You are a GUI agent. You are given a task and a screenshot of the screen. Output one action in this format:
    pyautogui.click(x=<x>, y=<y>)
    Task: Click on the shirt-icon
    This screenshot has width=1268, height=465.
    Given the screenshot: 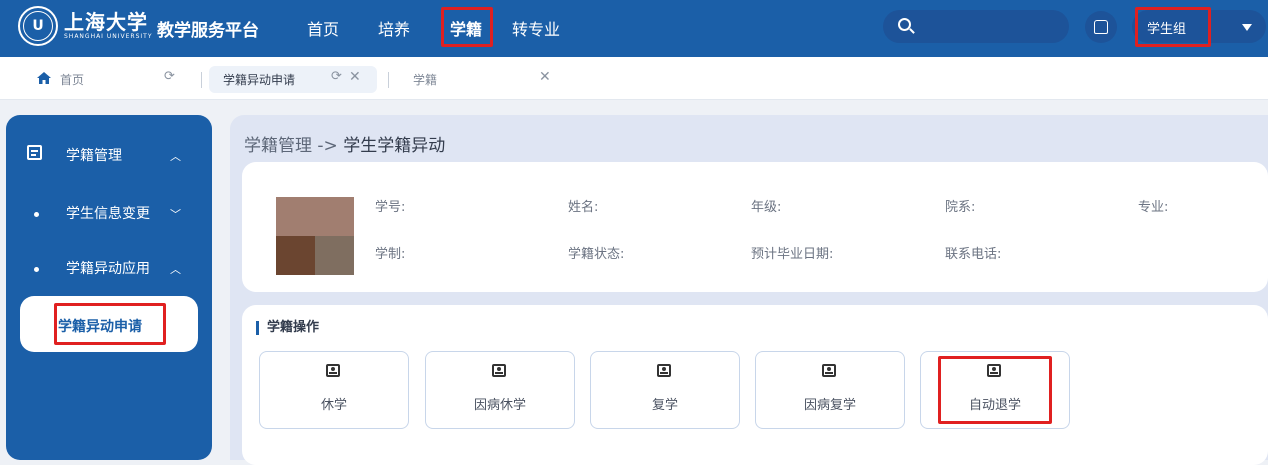 What is the action you would take?
    pyautogui.click(x=1101, y=27)
    